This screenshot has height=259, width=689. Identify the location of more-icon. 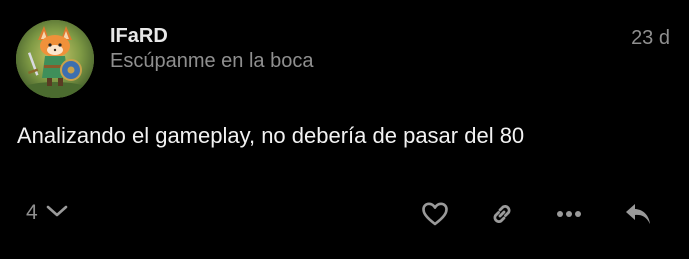
(569, 214).